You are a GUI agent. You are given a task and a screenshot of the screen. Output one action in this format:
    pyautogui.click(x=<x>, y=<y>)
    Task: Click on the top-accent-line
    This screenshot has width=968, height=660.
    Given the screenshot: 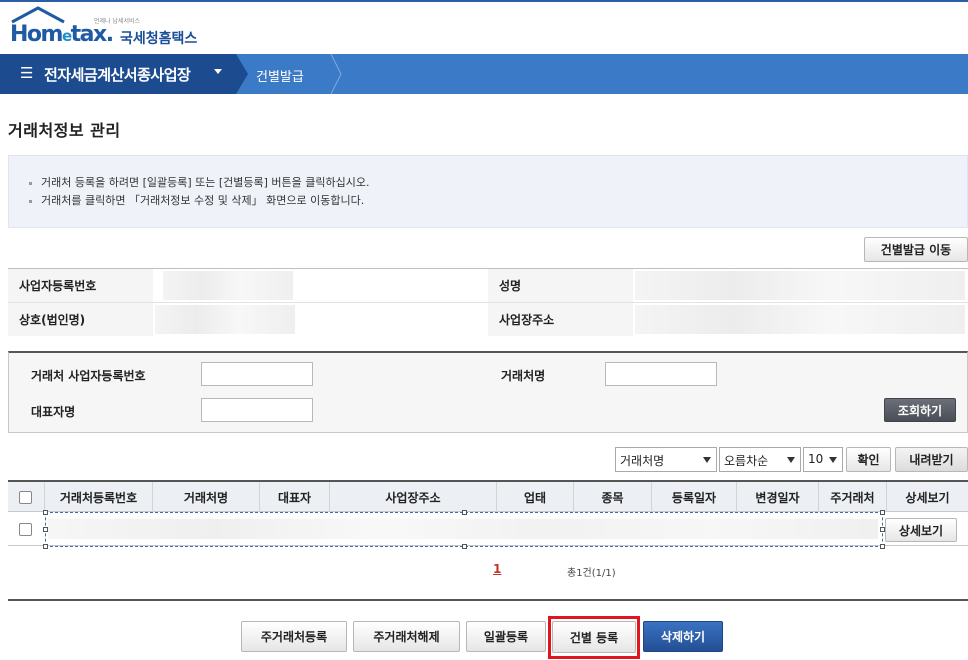 What is the action you would take?
    pyautogui.click(x=484, y=1)
    